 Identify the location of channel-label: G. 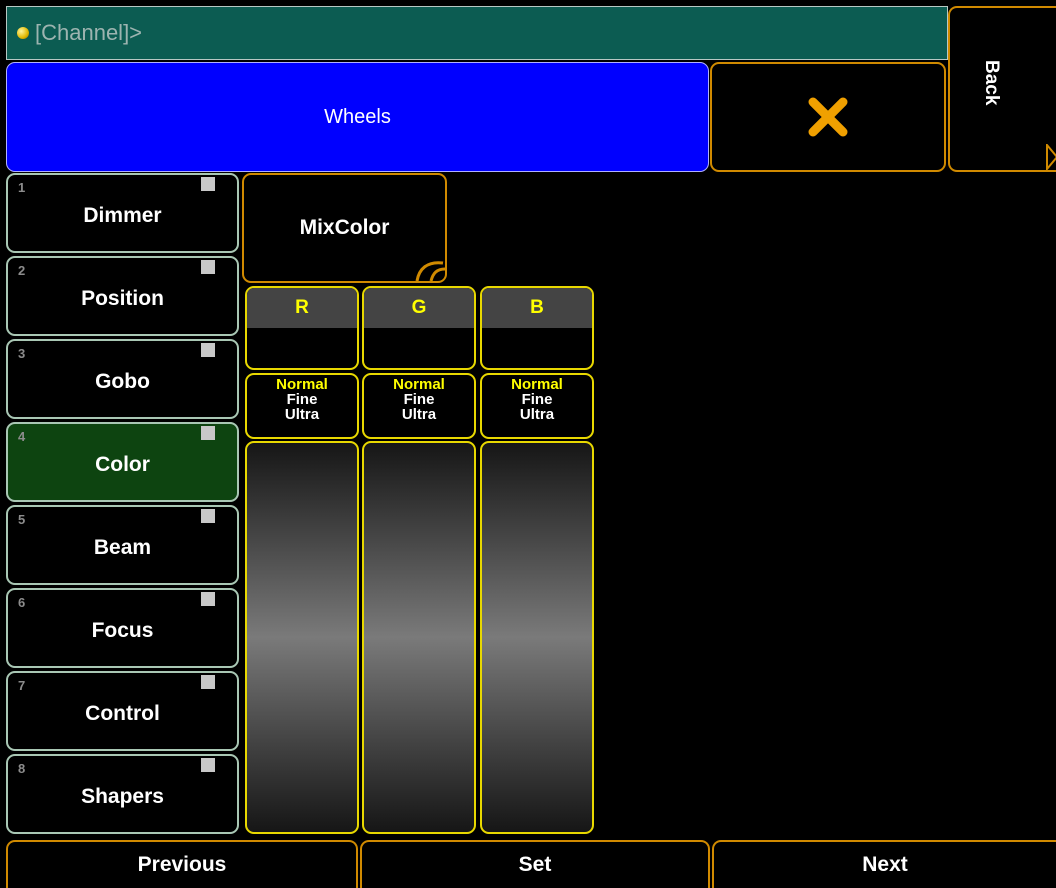
(419, 308).